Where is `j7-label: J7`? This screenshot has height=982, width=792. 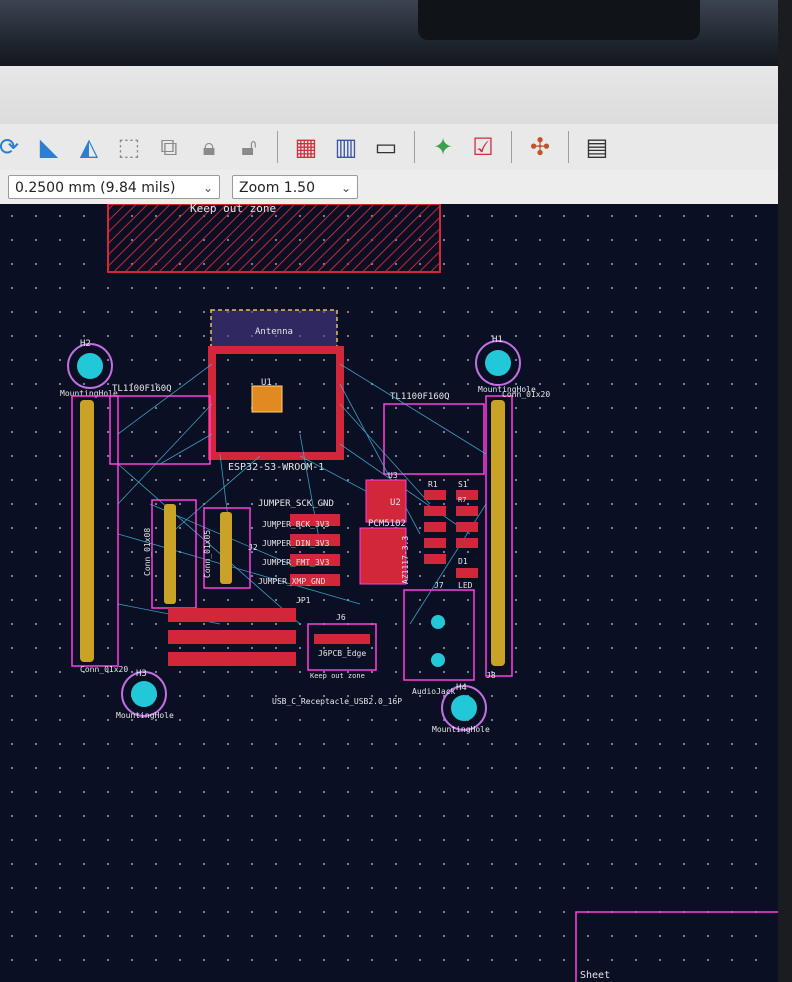
j7-label: J7 is located at coordinates (439, 585).